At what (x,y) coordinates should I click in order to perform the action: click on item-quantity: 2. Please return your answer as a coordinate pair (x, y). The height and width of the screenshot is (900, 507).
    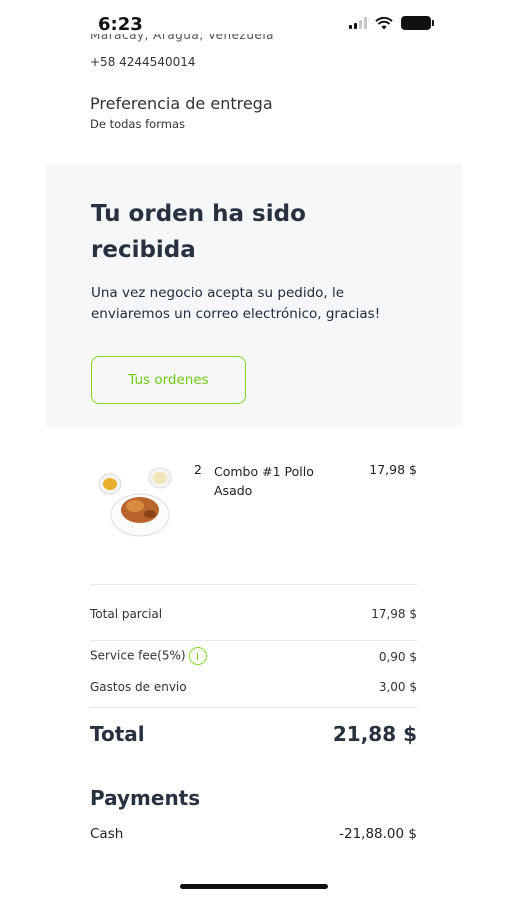
    Looking at the image, I should click on (198, 469).